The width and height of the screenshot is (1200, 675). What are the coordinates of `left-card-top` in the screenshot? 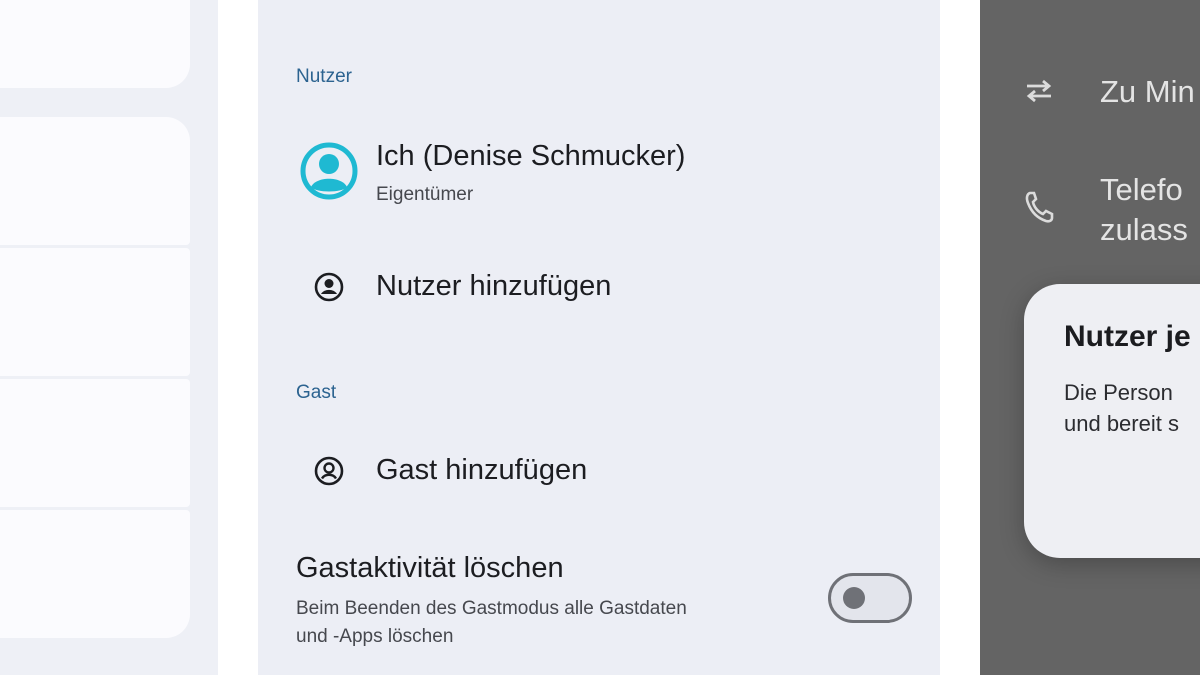 It's located at (95, 44).